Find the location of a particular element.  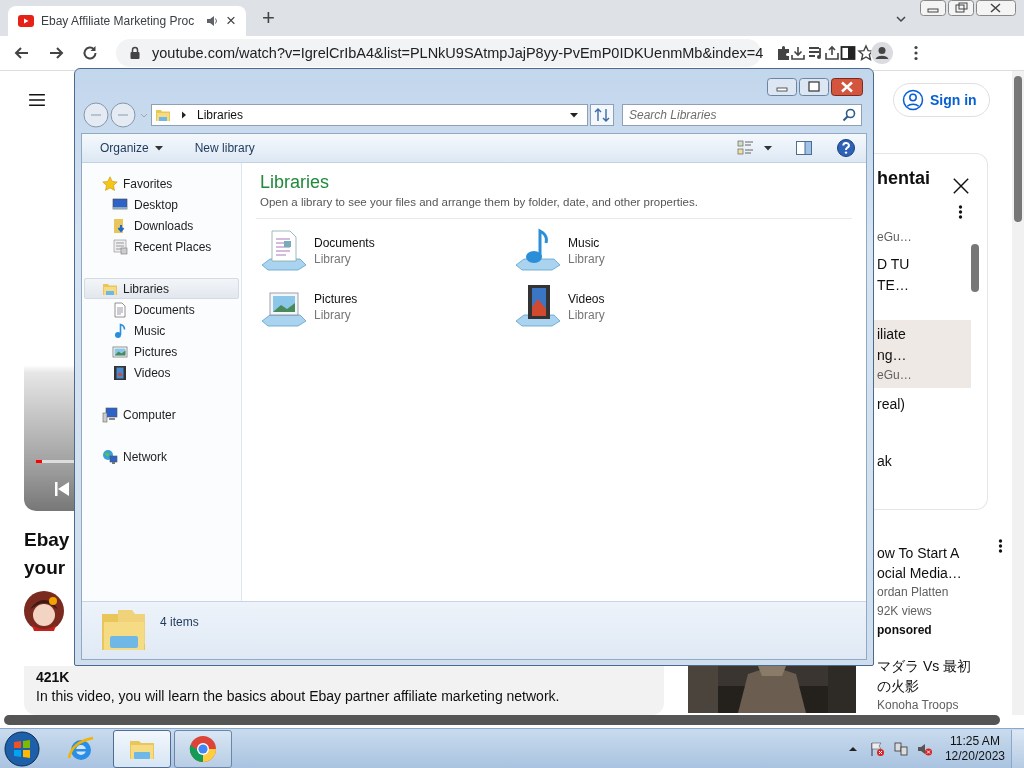

video-title: の火影 is located at coordinates (940, 686).